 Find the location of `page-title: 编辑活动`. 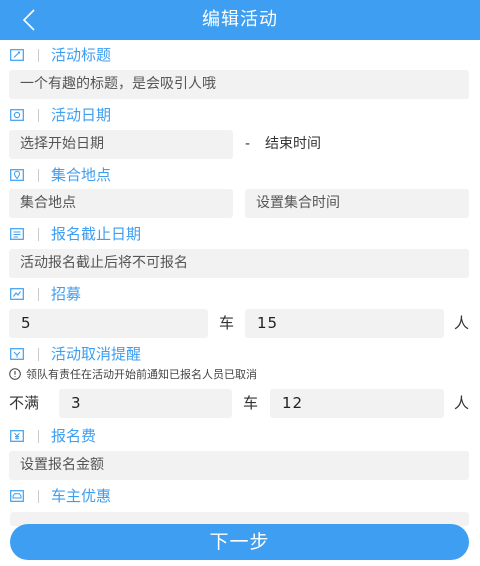

page-title: 编辑活动 is located at coordinates (240, 19).